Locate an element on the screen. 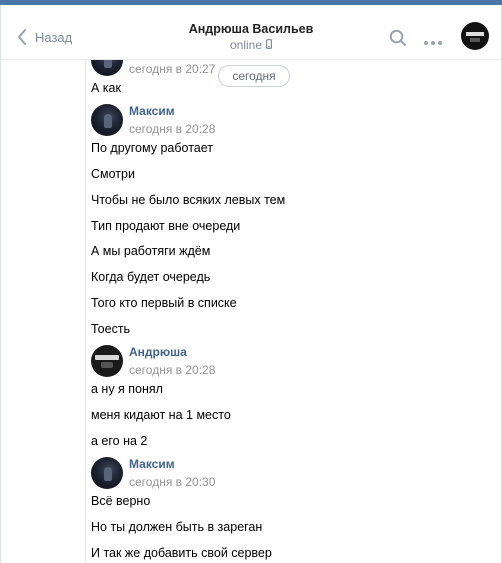  status-text: online is located at coordinates (246, 45).